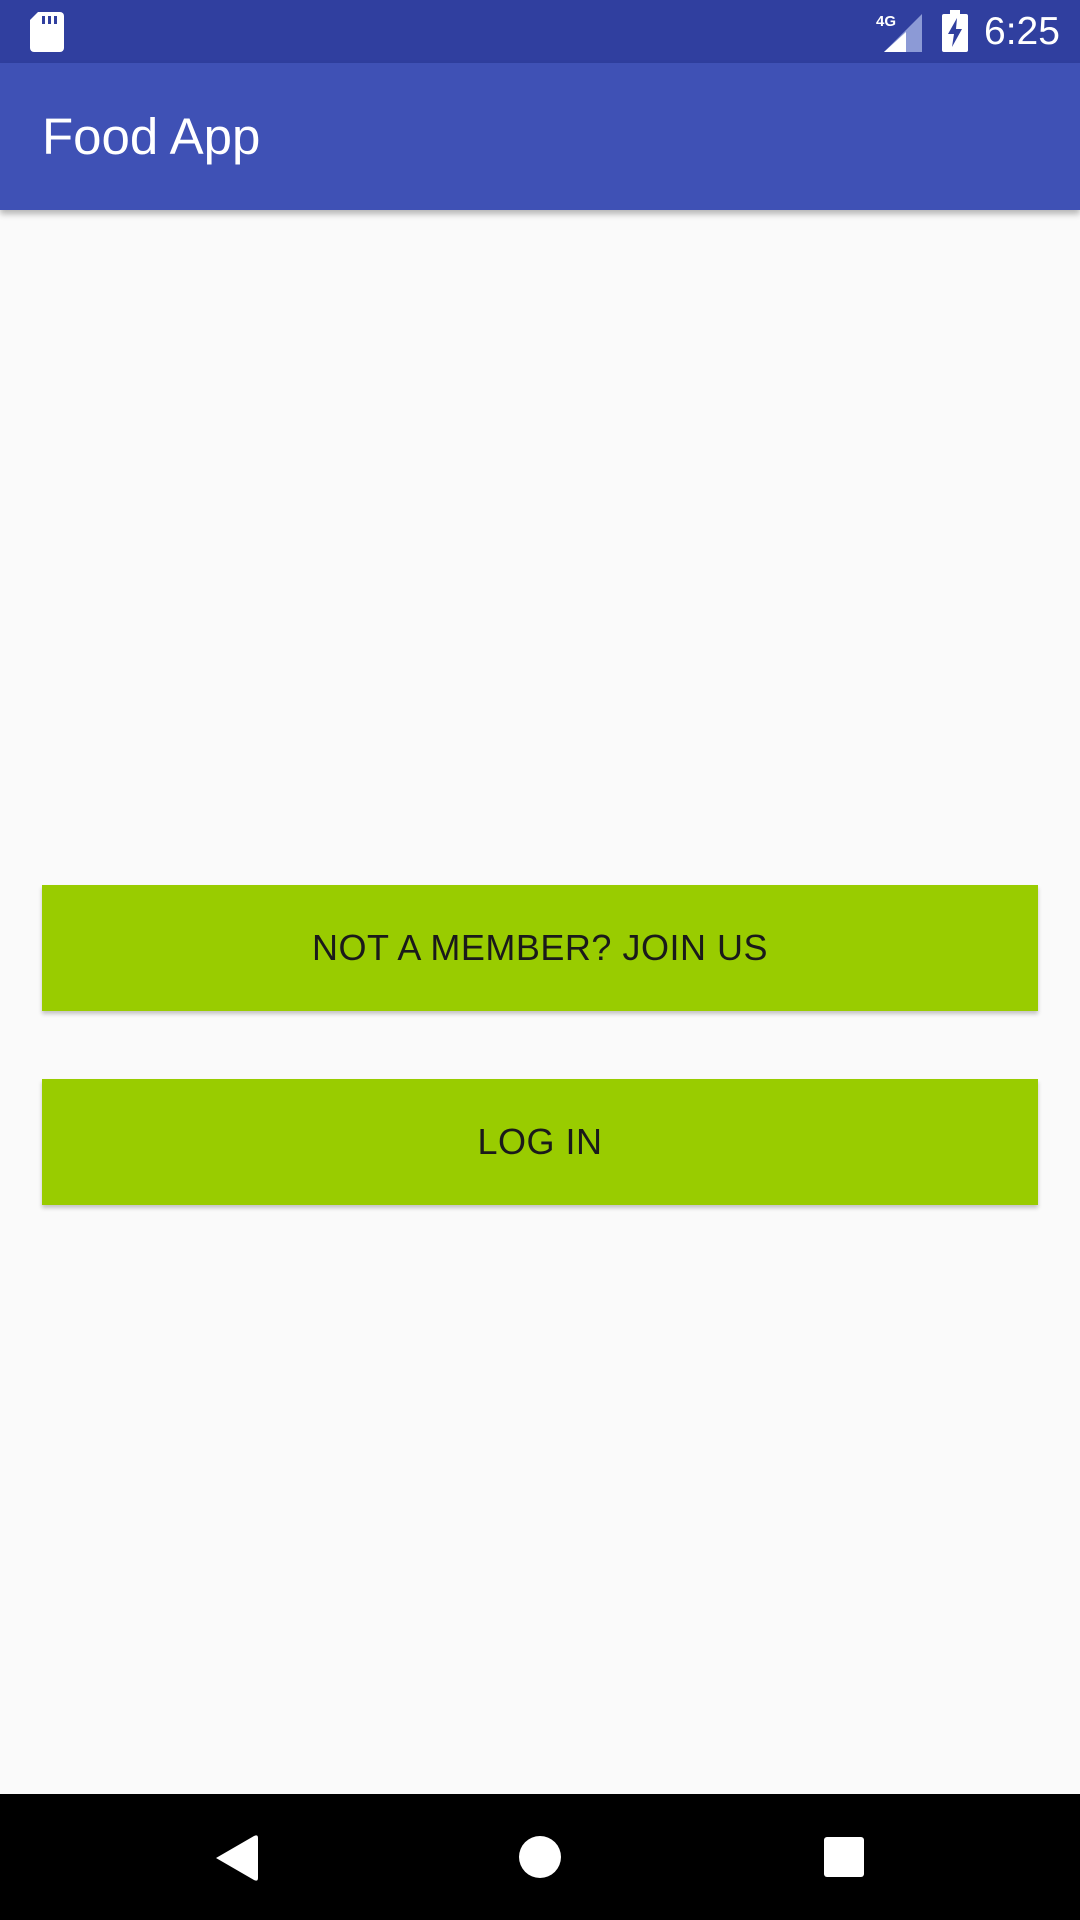  I want to click on login-button: LOG IN, so click(540, 1142).